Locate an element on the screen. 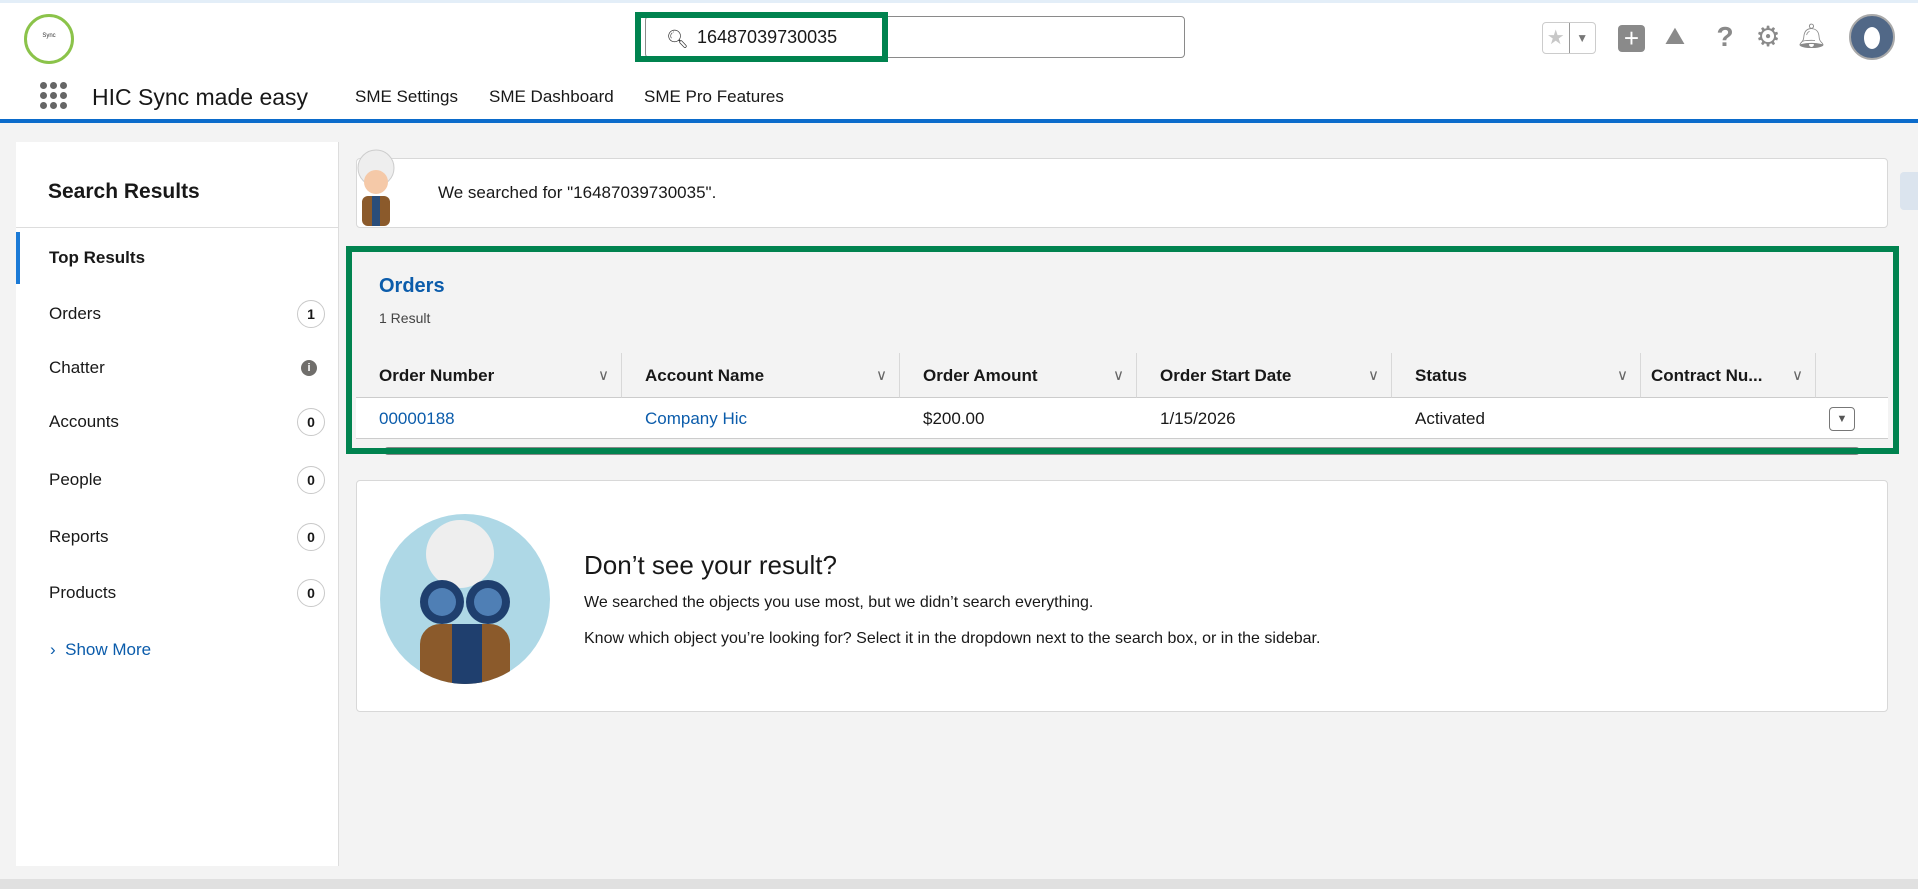 The image size is (1918, 889). sidebar-item-people: People 0 is located at coordinates (177, 480).